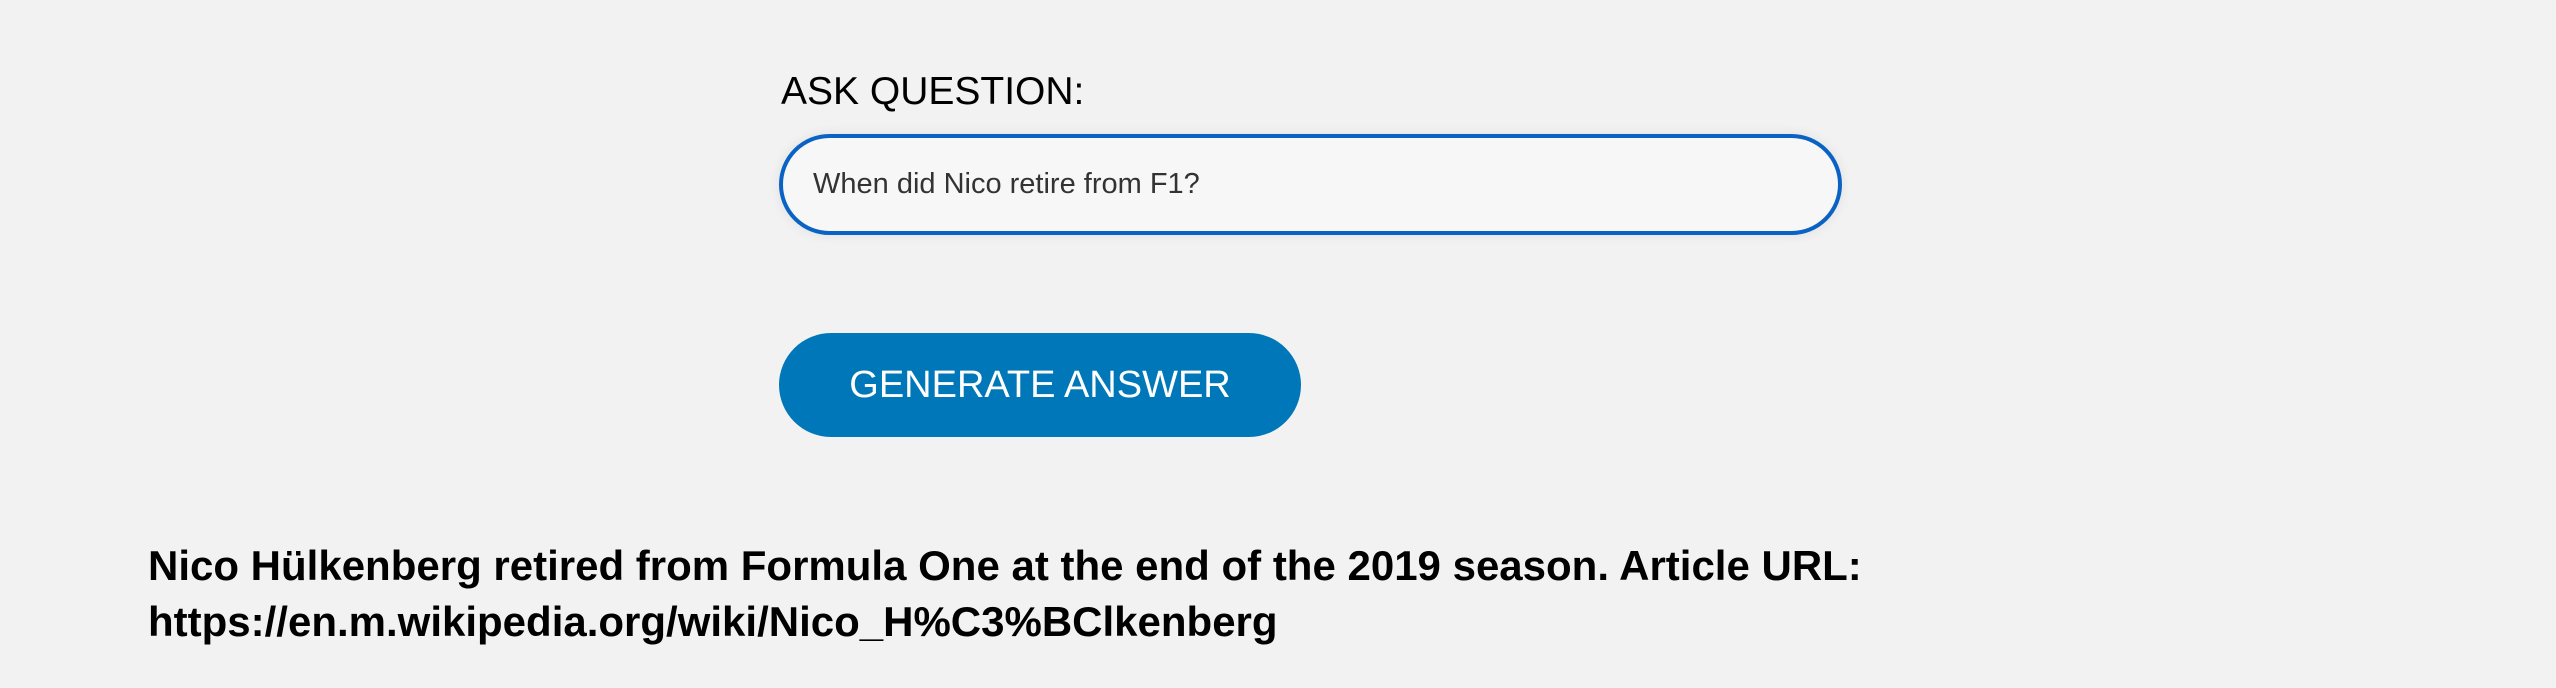 This screenshot has height=688, width=2556. What do you see at coordinates (1040, 385) in the screenshot?
I see `generate-answer-button: GENERATE ANSWER` at bounding box center [1040, 385].